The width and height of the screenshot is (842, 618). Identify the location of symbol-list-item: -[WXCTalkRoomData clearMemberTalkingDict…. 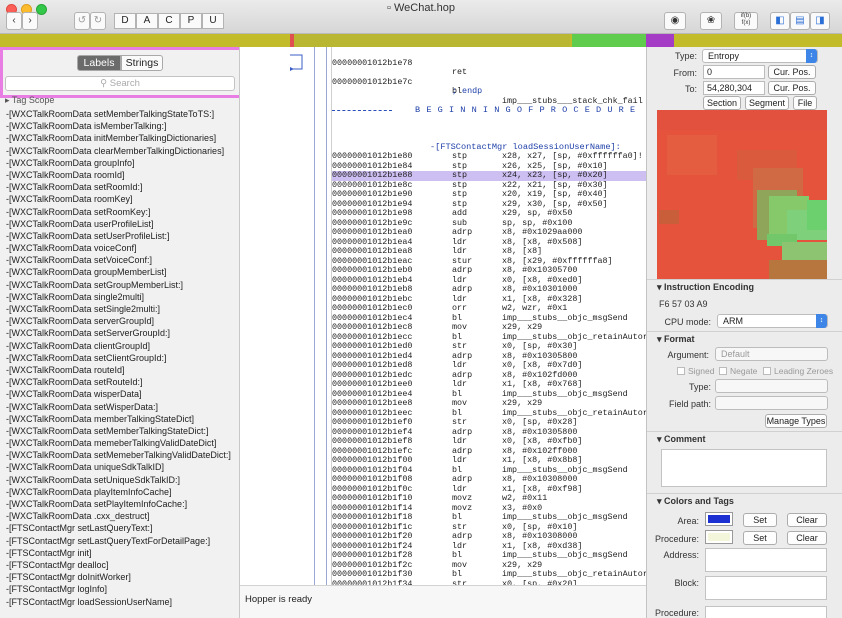
(119, 151).